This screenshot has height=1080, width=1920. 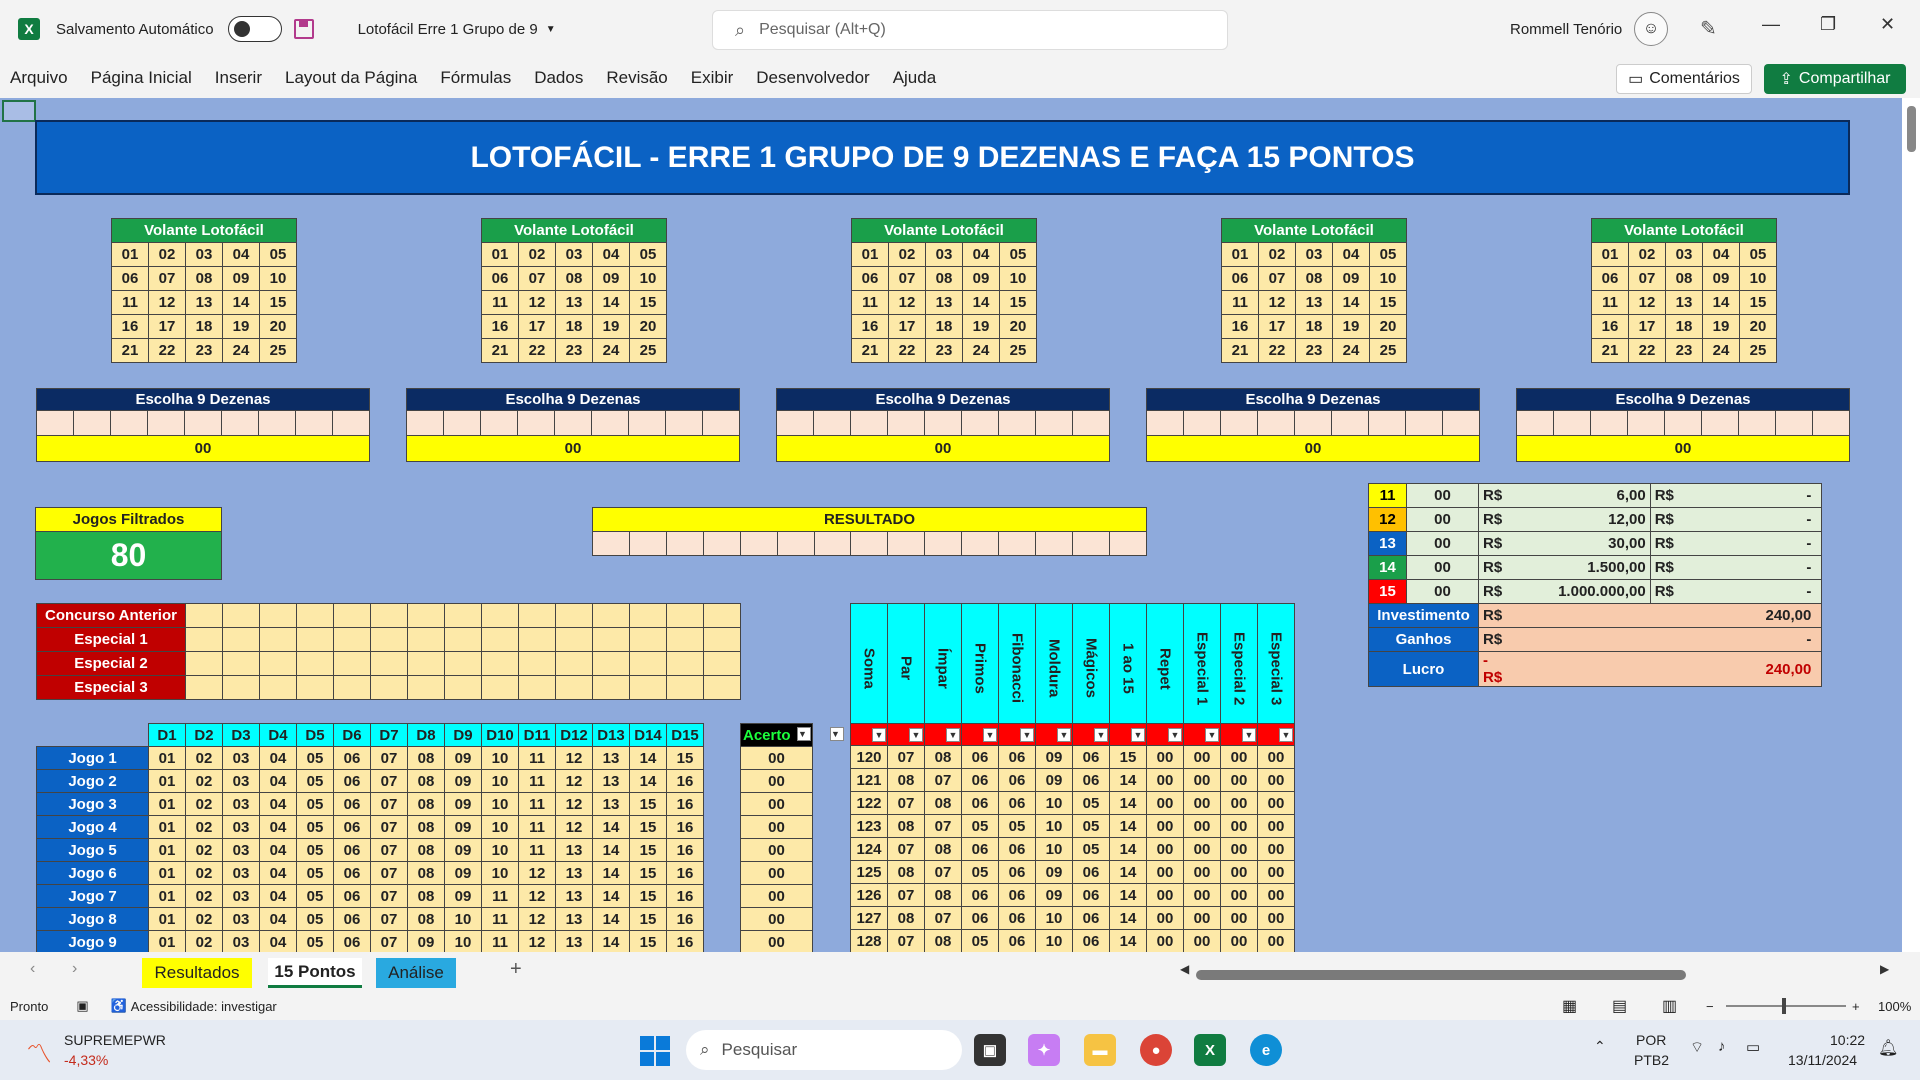 I want to click on battery-icon: ▭, so click(x=1753, y=1047).